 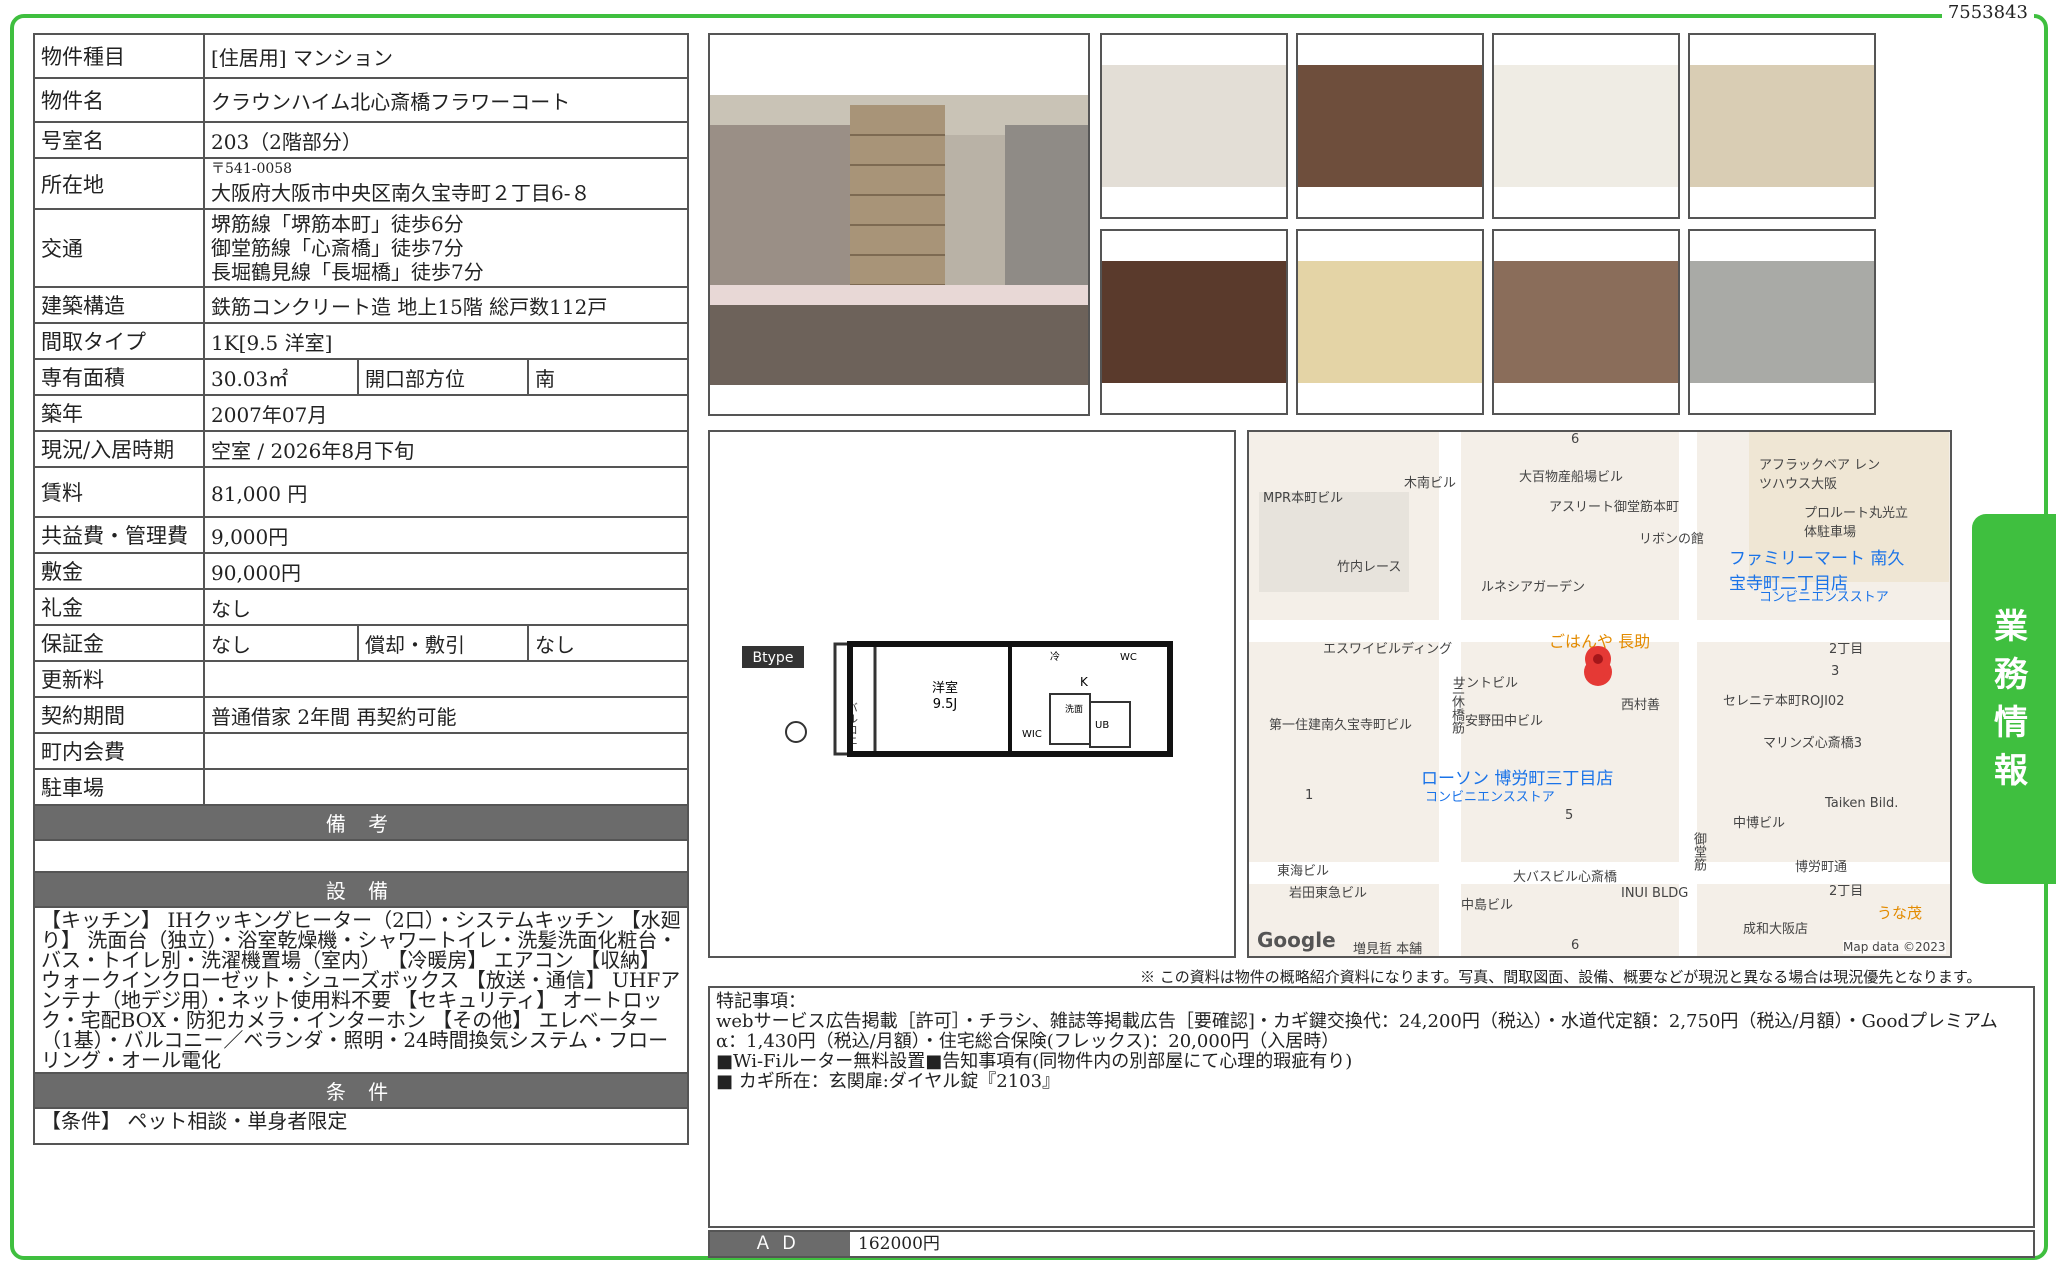 What do you see at coordinates (119, 751) in the screenshot?
I see `town-fee-label: 町内会費` at bounding box center [119, 751].